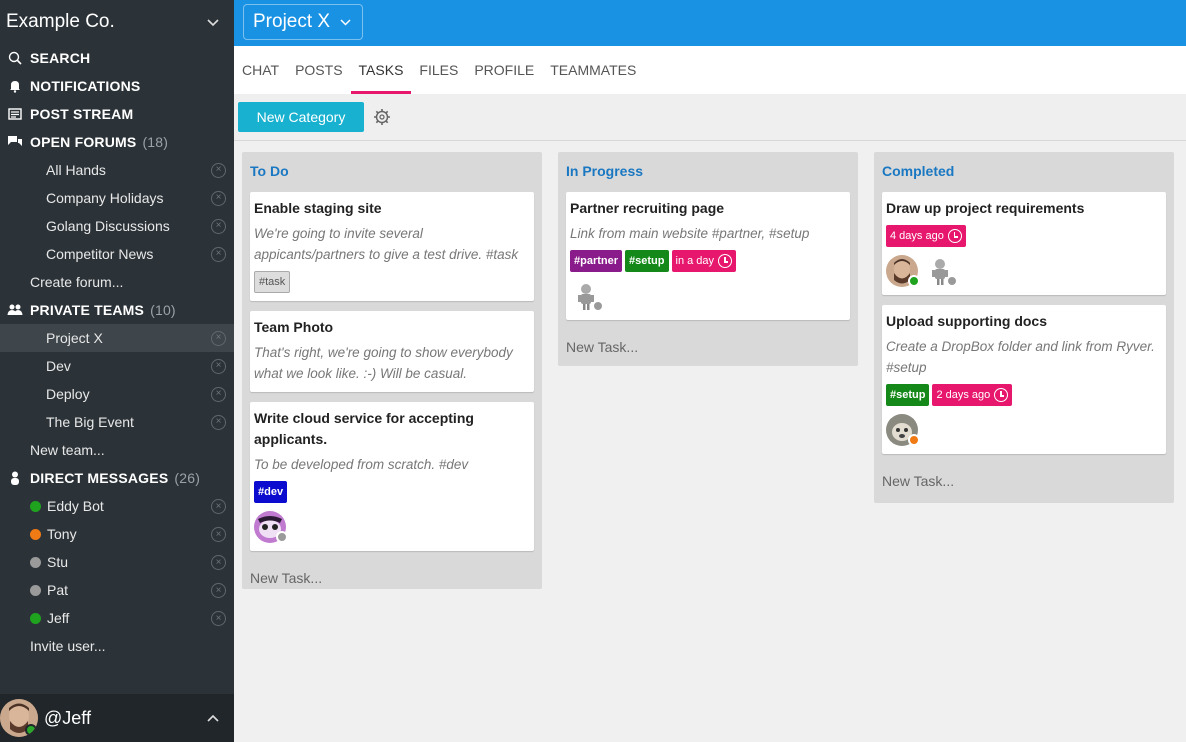 Image resolution: width=1186 pixels, height=742 pixels. Describe the element at coordinates (381, 70) in the screenshot. I see `tab-tasks: TASKS` at that location.